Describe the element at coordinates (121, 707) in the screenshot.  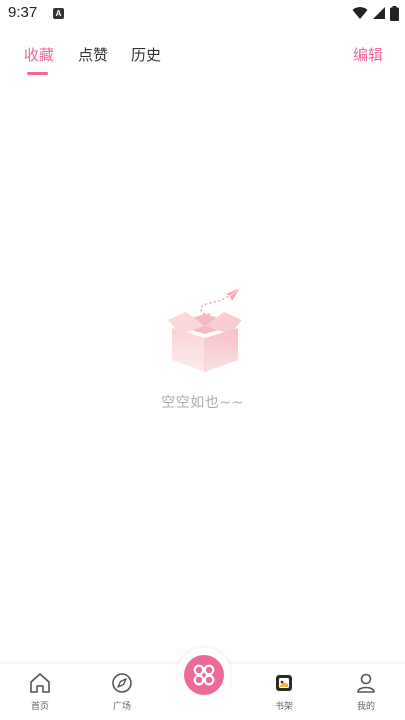
I see `nav-label-plaza: 广场` at that location.